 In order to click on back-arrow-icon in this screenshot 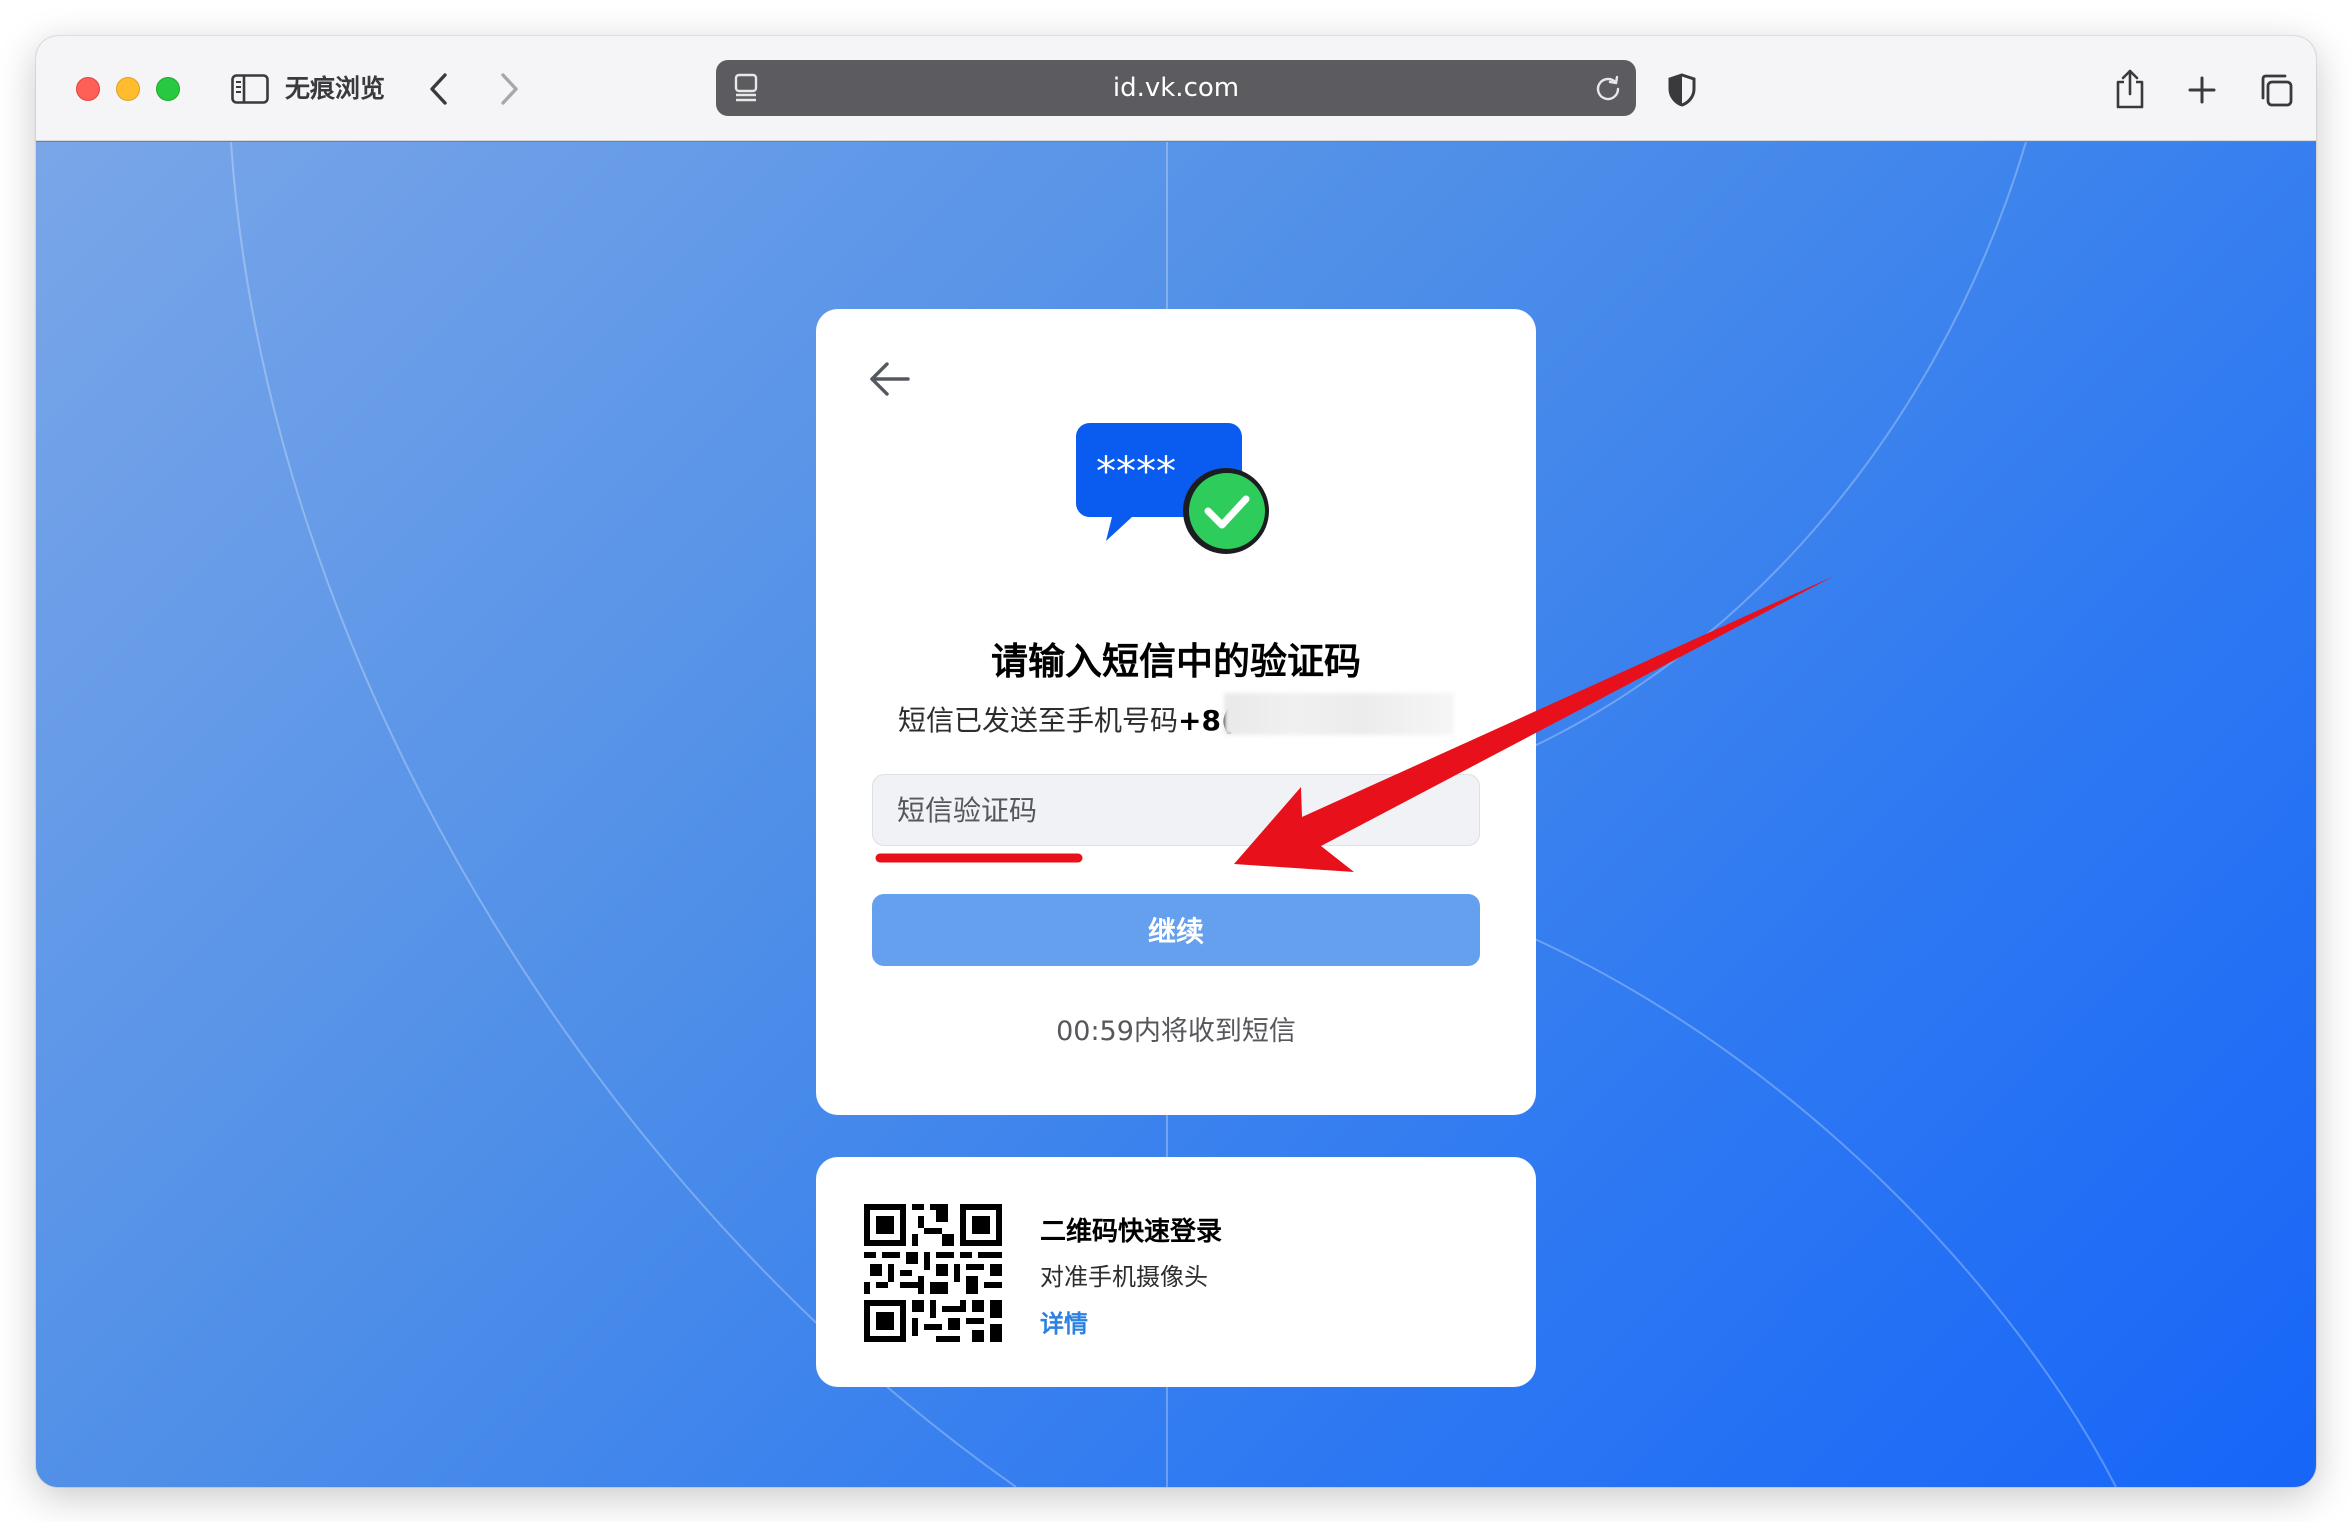, I will do `click(890, 381)`.